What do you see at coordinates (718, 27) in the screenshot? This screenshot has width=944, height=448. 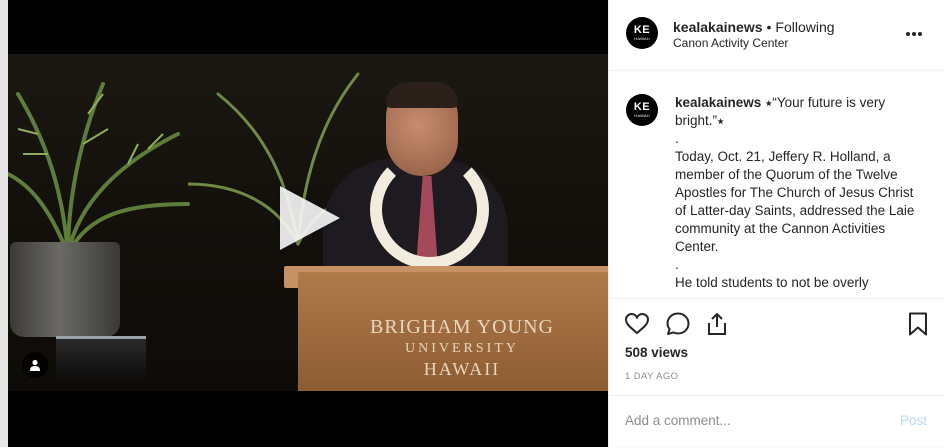 I see `username-link: kealakainews` at bounding box center [718, 27].